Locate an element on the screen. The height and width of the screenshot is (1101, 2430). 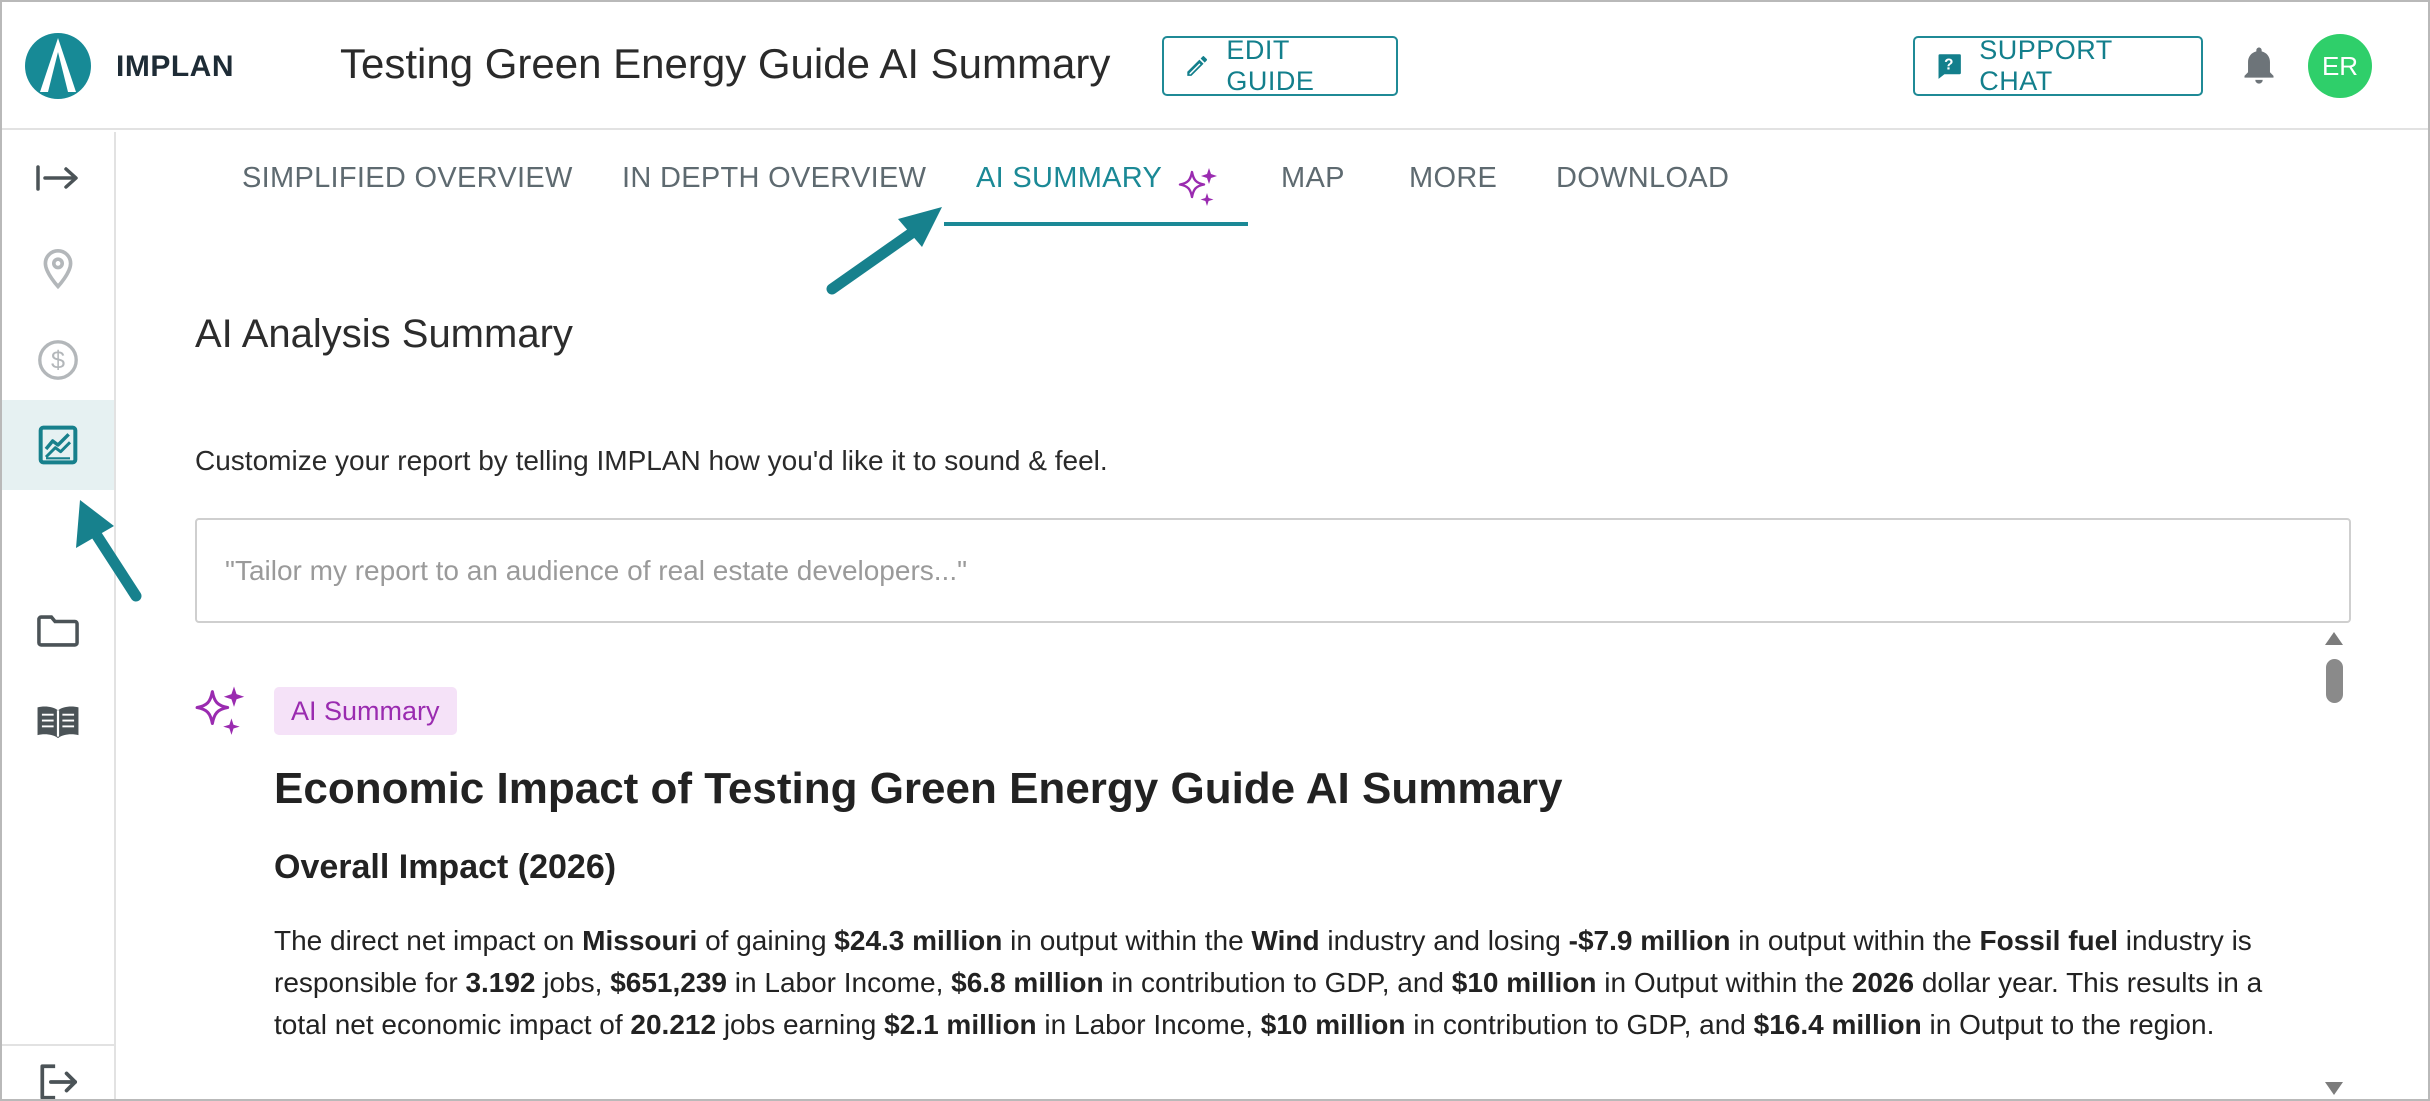
tab-map: MAP is located at coordinates (1313, 178).